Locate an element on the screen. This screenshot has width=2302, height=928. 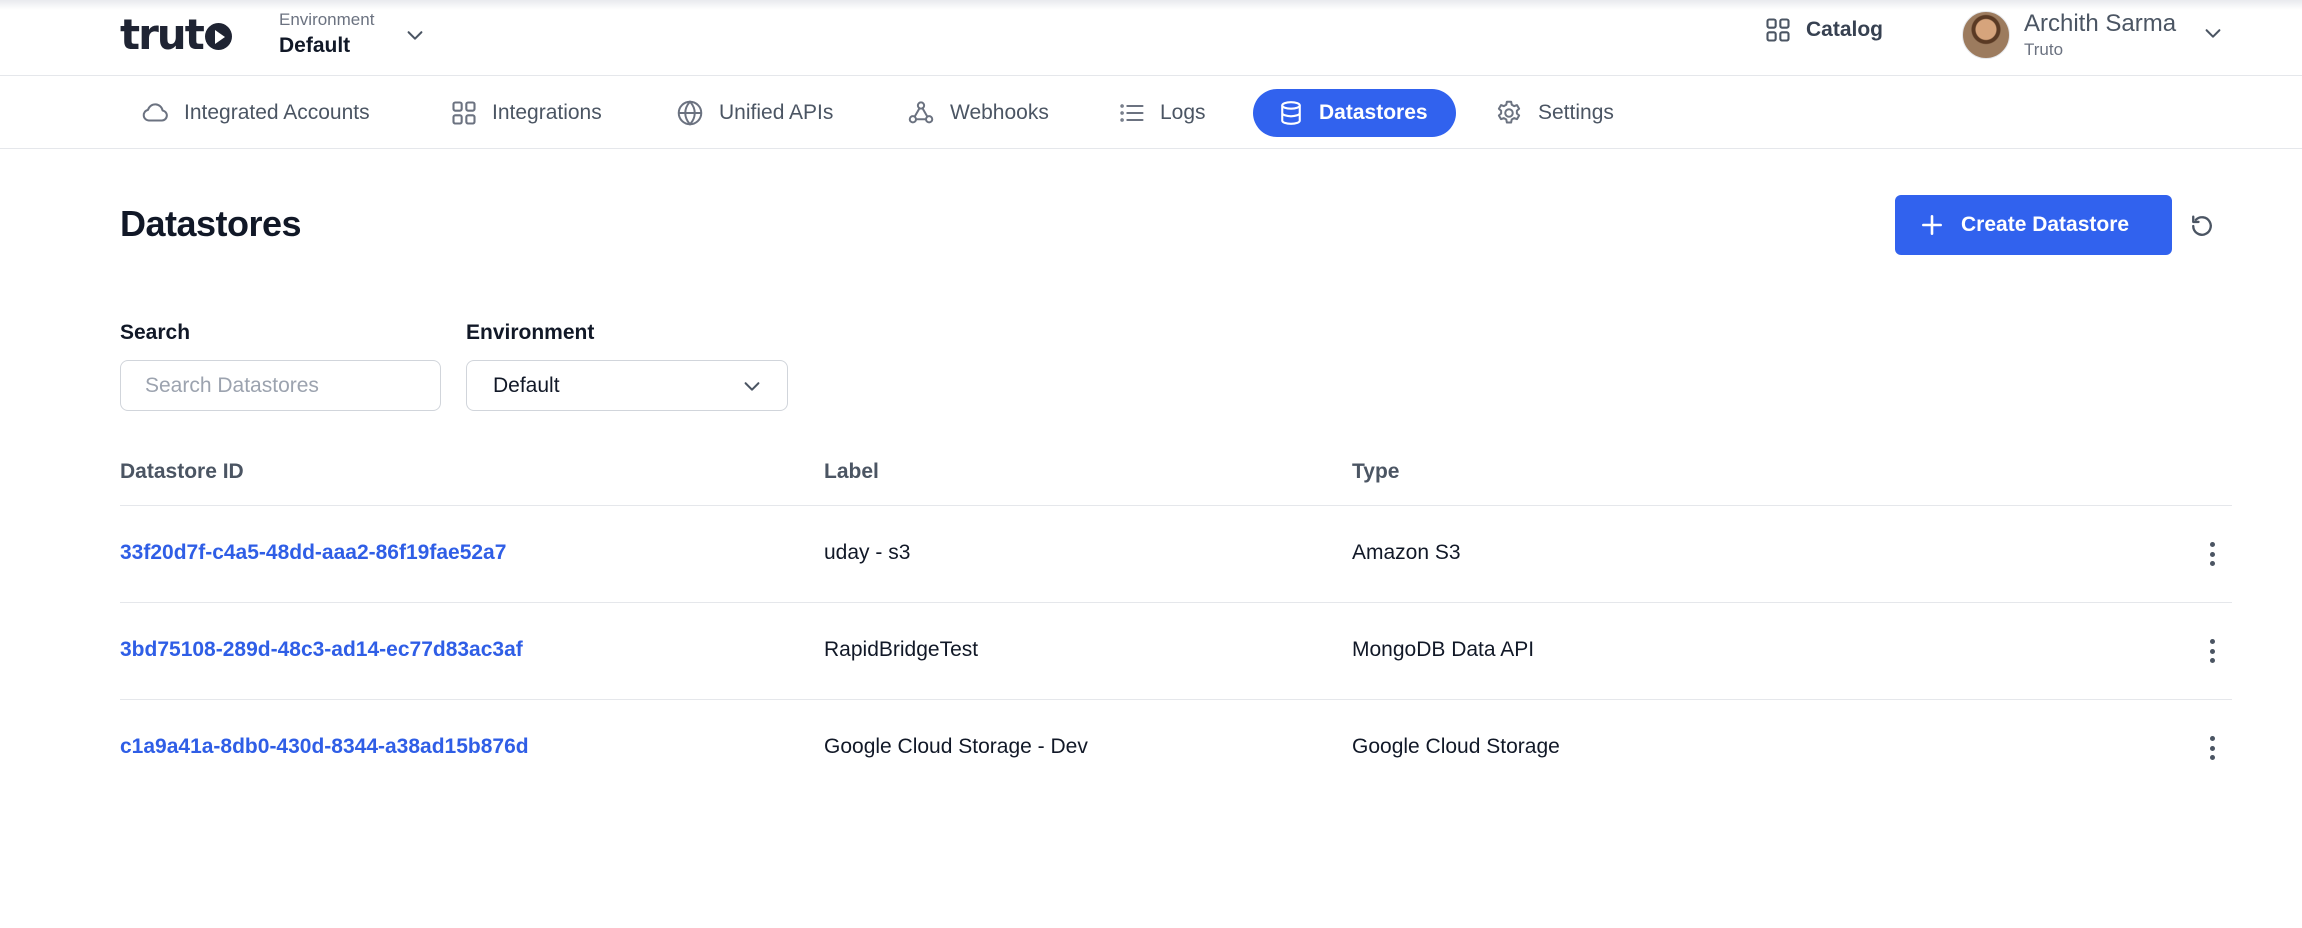
avatar is located at coordinates (1986, 35).